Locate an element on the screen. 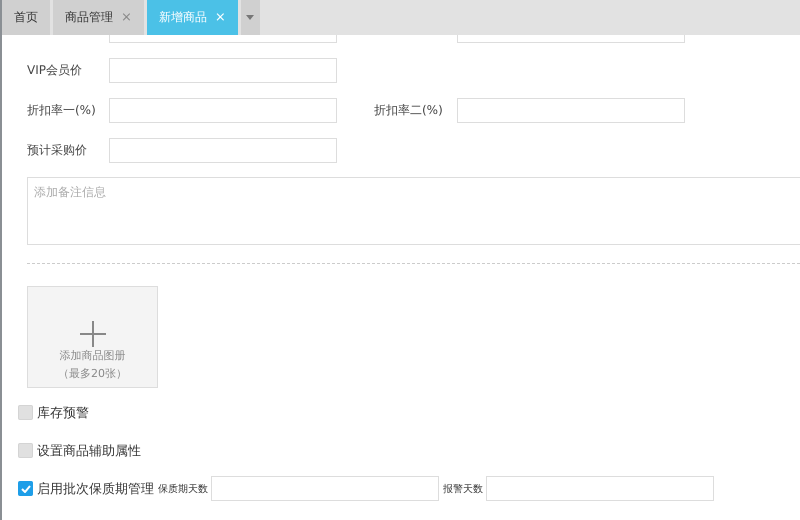 The image size is (800, 520). caret-icon is located at coordinates (250, 17).